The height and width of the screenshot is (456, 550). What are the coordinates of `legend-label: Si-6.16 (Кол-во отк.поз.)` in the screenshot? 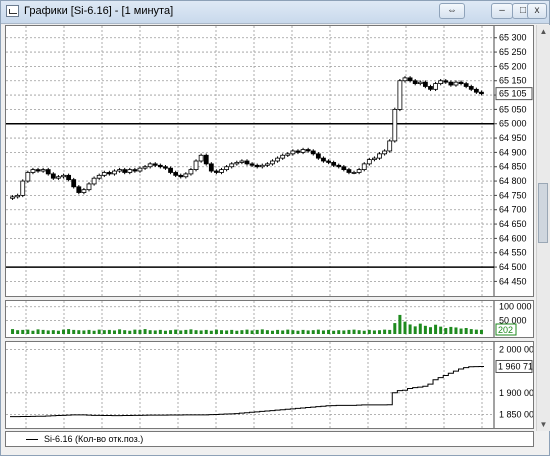 It's located at (94, 439).